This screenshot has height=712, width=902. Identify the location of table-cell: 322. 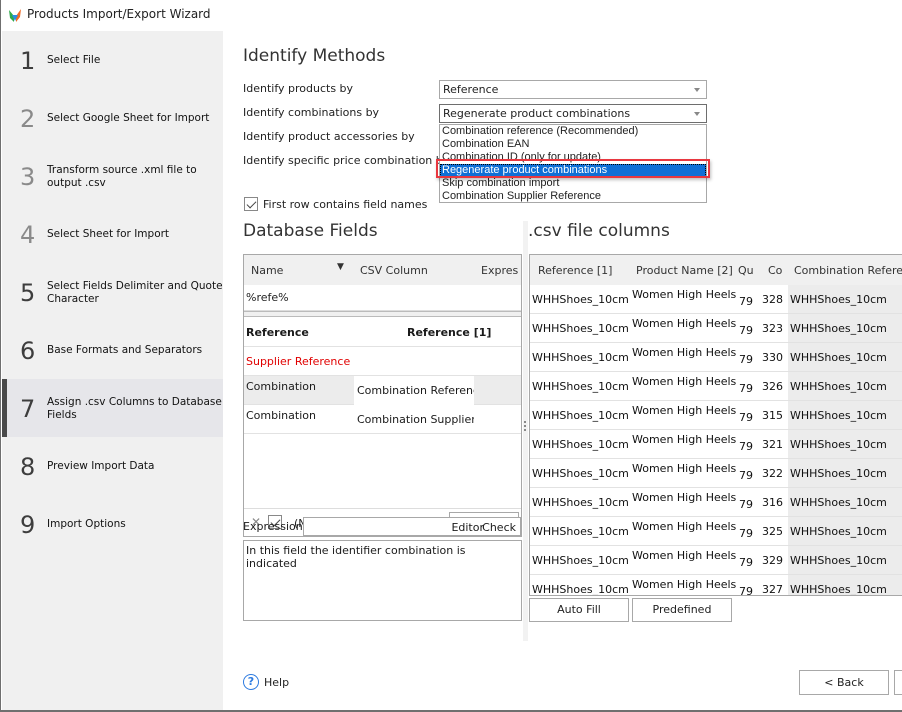
(772, 473).